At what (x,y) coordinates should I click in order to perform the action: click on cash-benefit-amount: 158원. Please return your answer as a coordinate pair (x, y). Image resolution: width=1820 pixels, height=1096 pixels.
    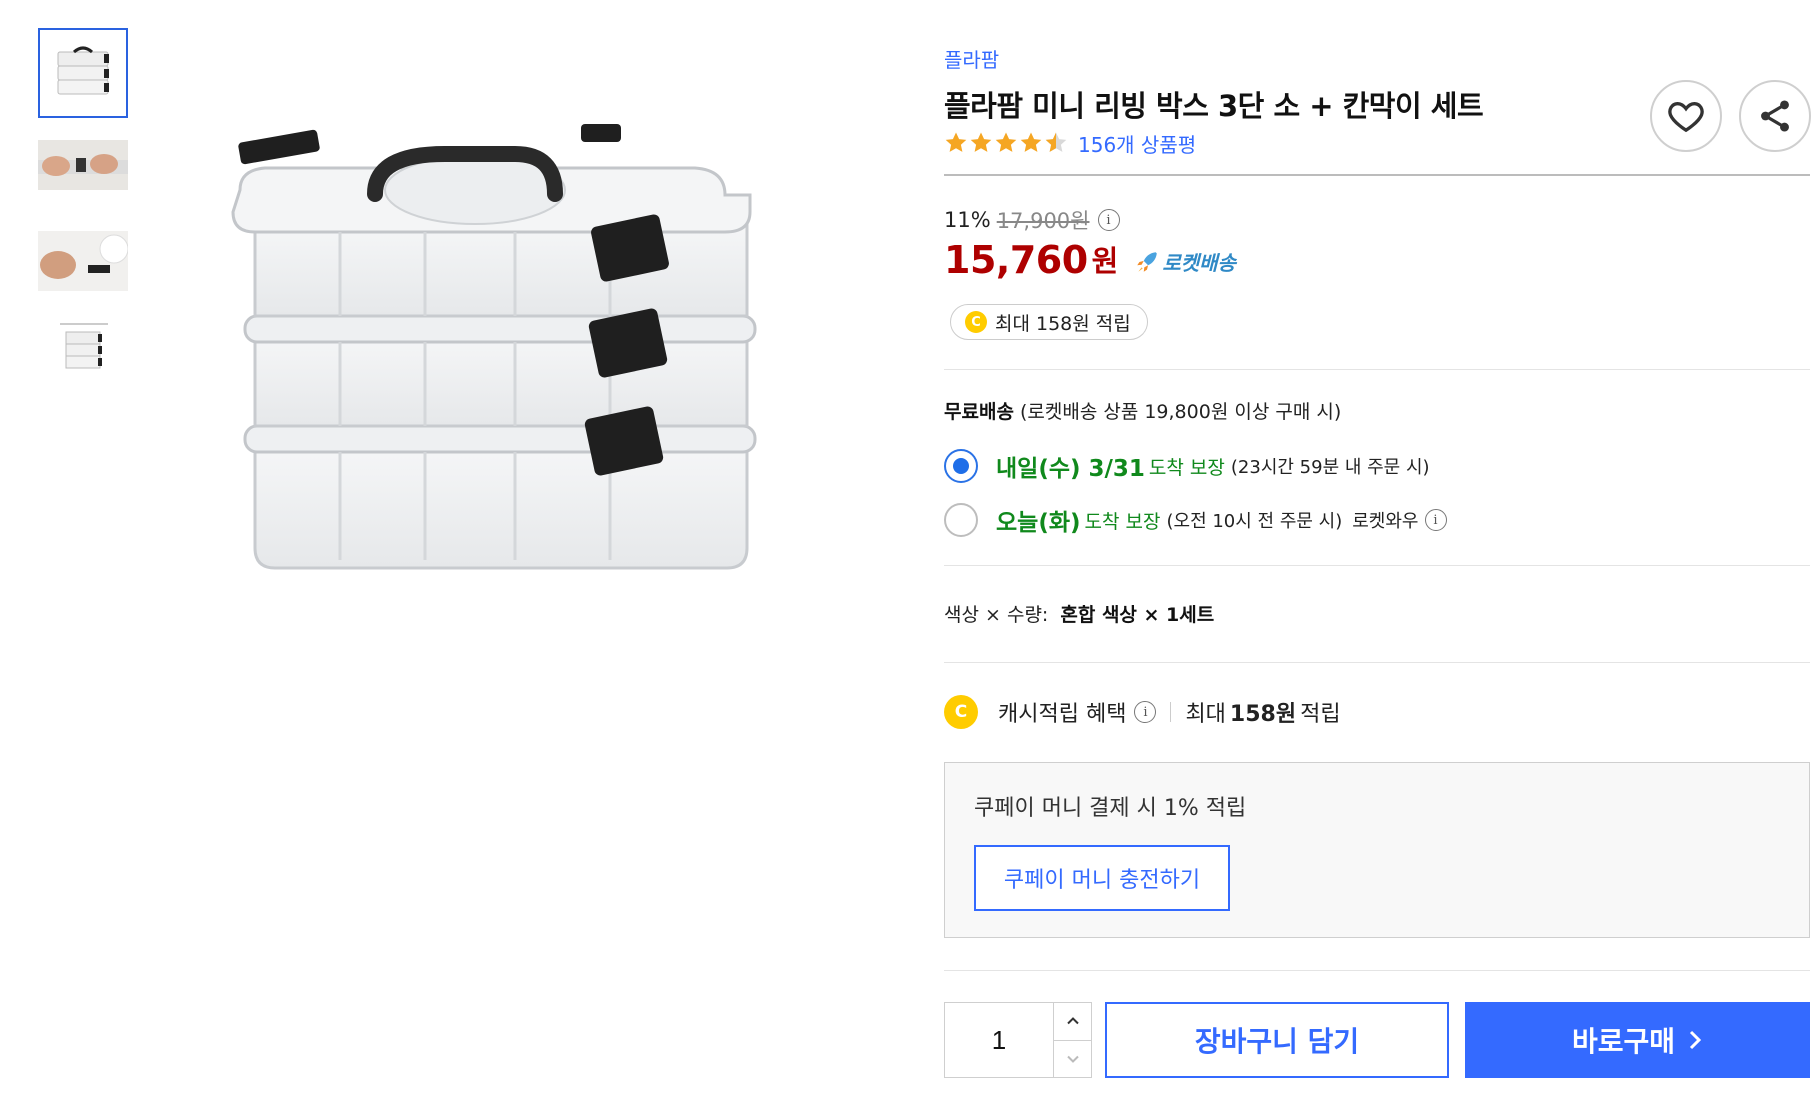
    Looking at the image, I should click on (1263, 714).